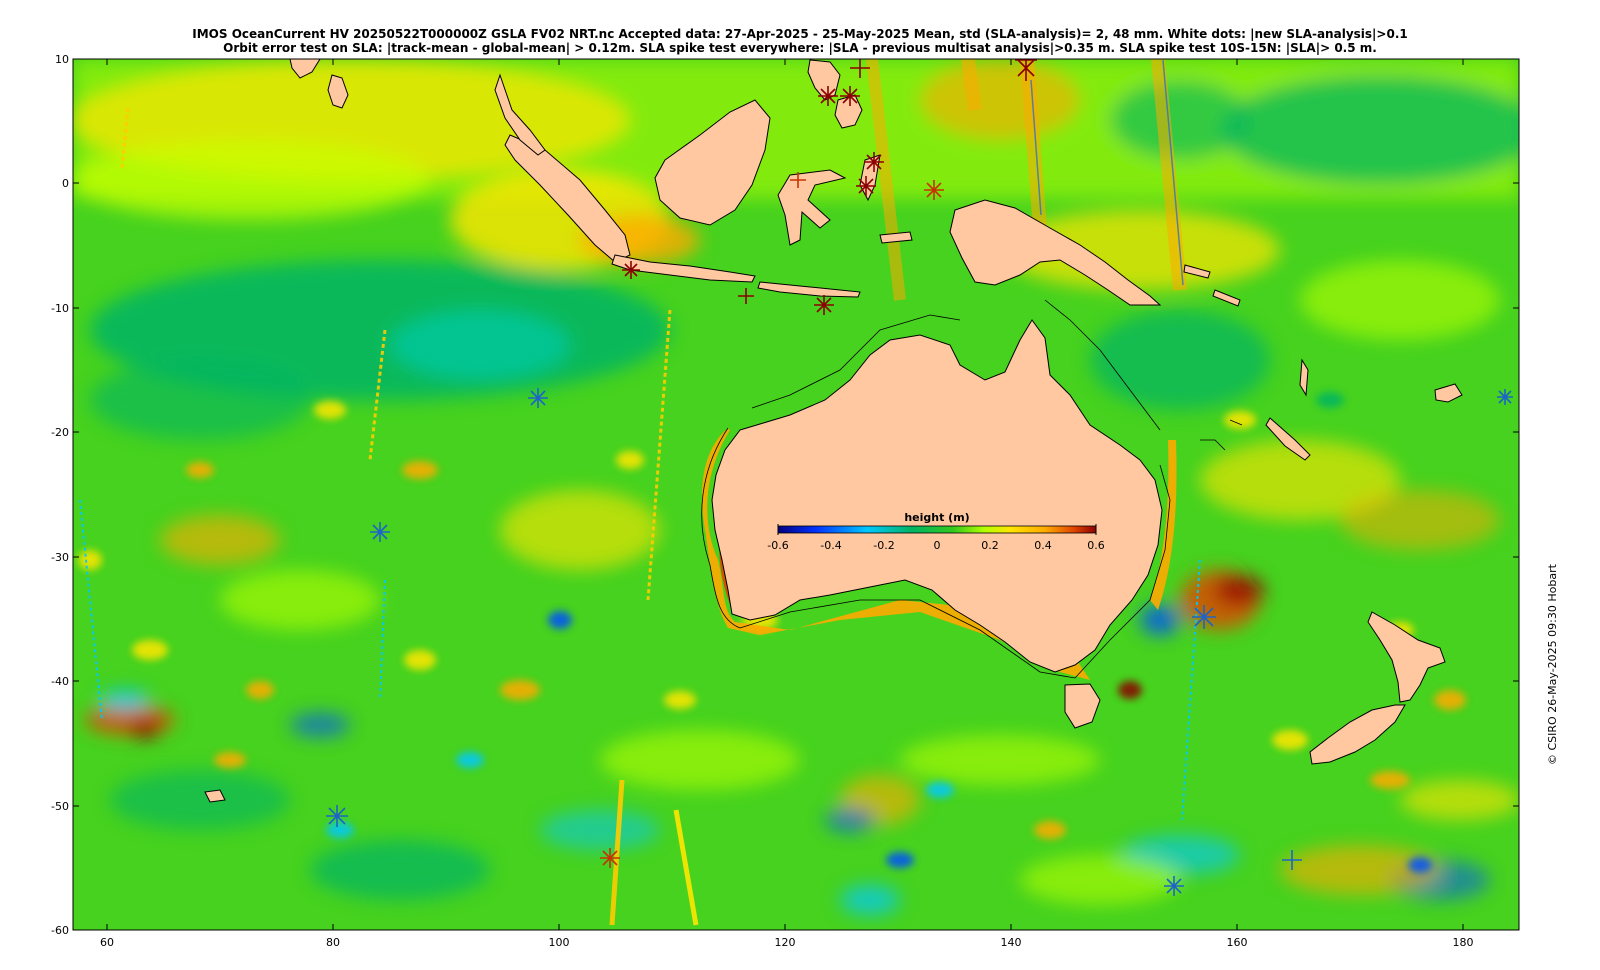  What do you see at coordinates (785, 942) in the screenshot?
I see `x-tick-label: 120` at bounding box center [785, 942].